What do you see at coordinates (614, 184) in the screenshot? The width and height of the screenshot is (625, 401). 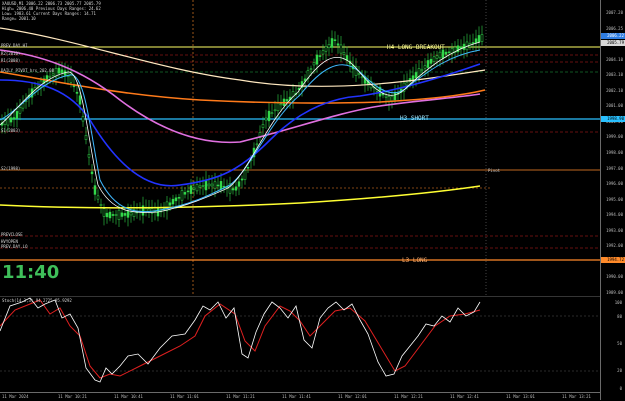 I see `price-tick: 1996.00` at bounding box center [614, 184].